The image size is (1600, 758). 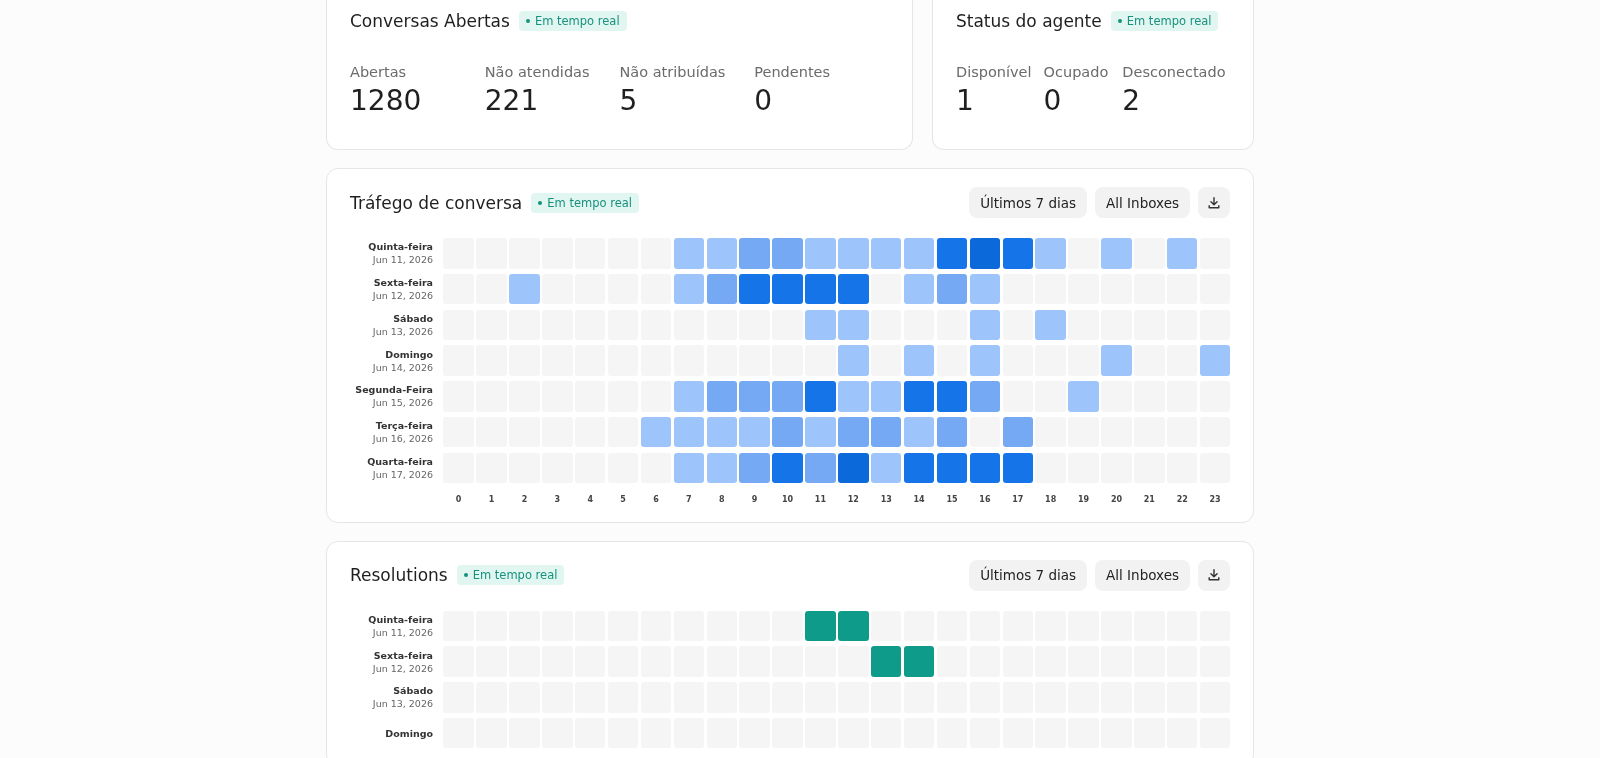 I want to click on metric-label: Pendentes, so click(x=793, y=72).